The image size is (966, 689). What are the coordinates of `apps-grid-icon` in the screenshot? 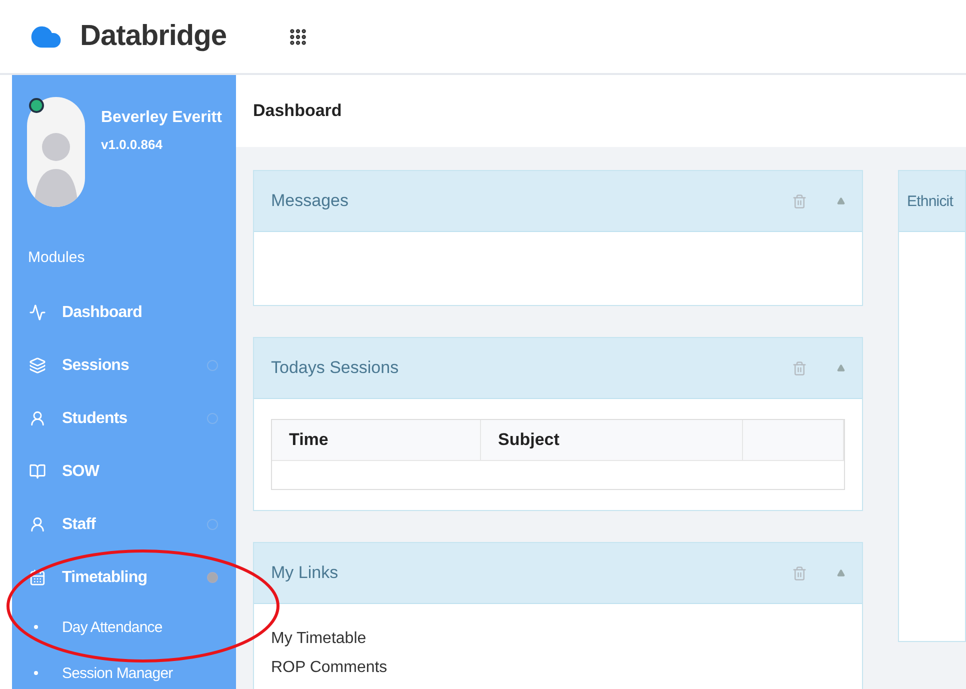 It's located at (298, 36).